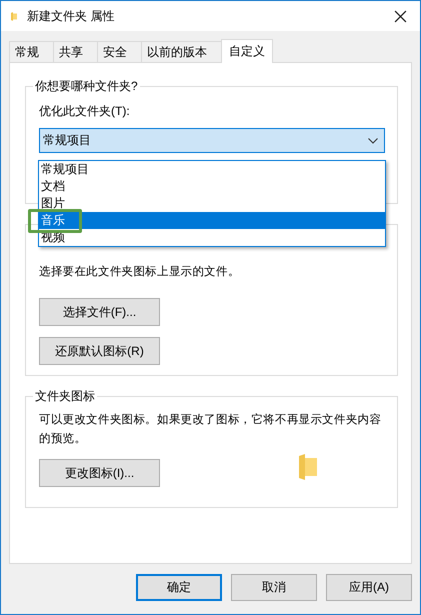 The height and width of the screenshot is (615, 421). Describe the element at coordinates (274, 587) in the screenshot. I see `dialog-button: 取消` at that location.